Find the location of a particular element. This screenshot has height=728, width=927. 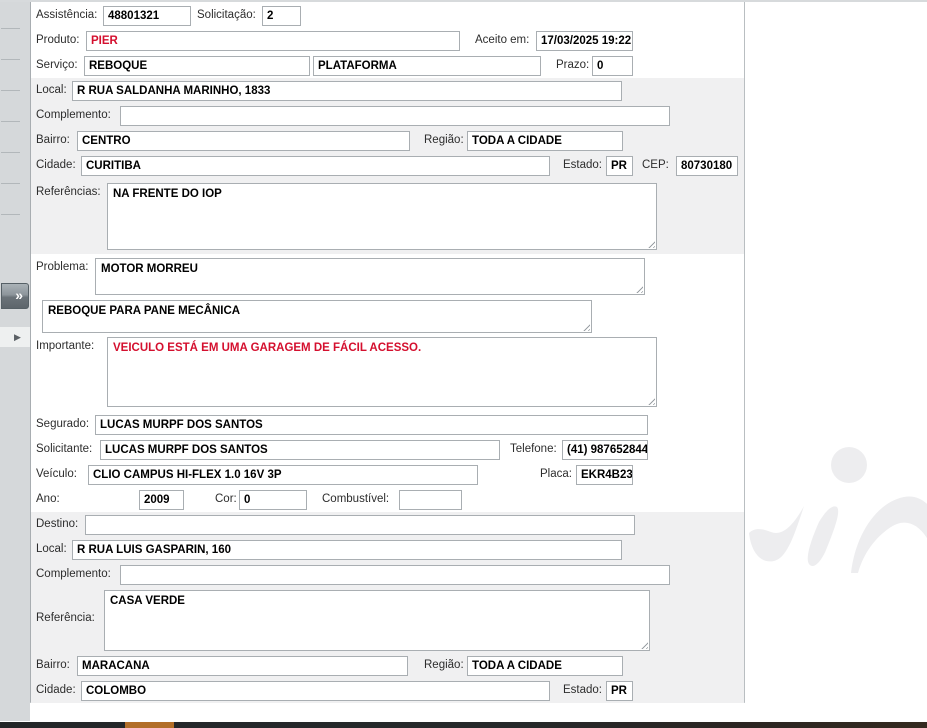

splitter-grip-lines is located at coordinates (10, 124).